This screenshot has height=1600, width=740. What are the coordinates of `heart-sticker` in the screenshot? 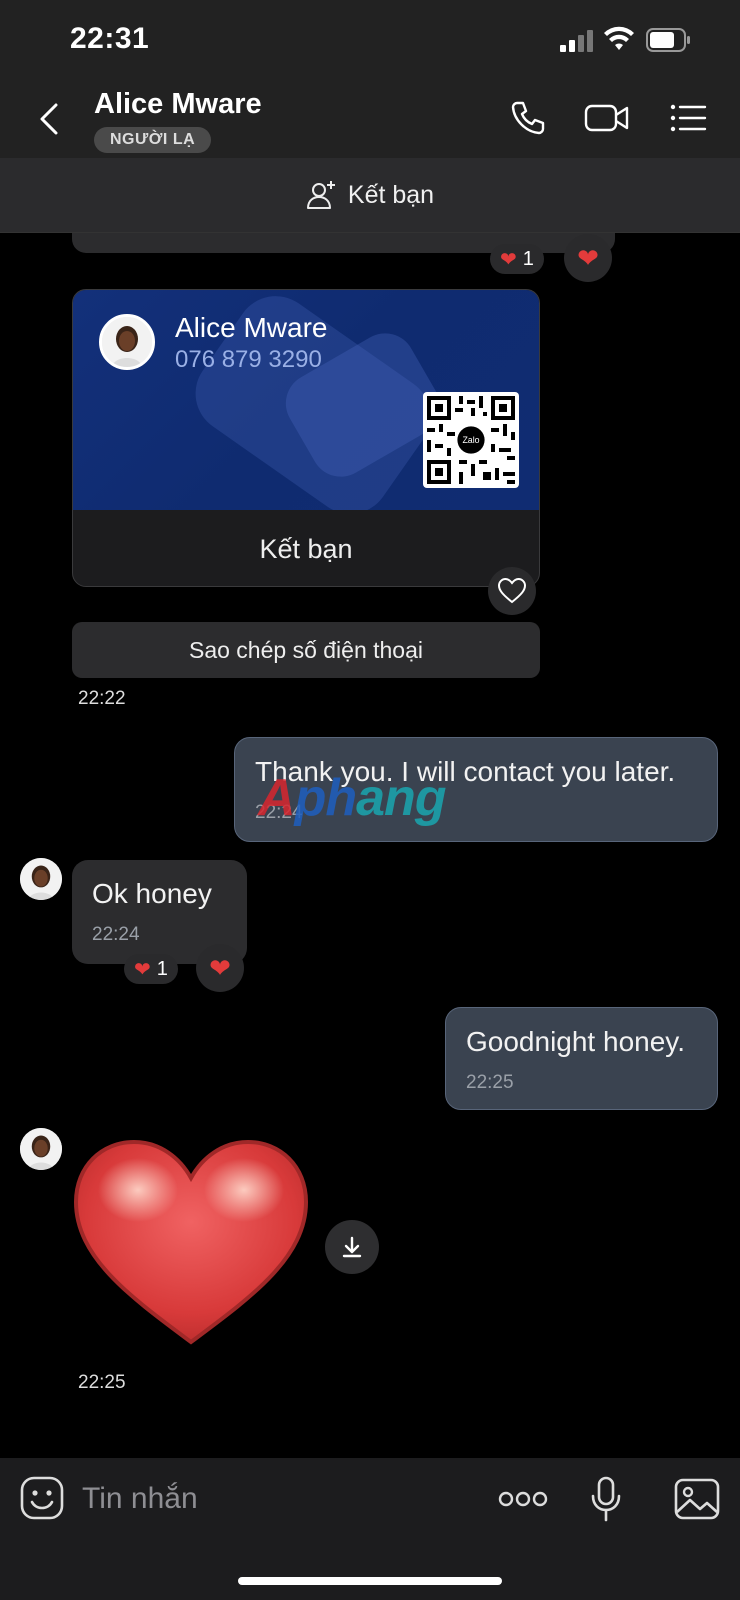 It's located at (191, 1243).